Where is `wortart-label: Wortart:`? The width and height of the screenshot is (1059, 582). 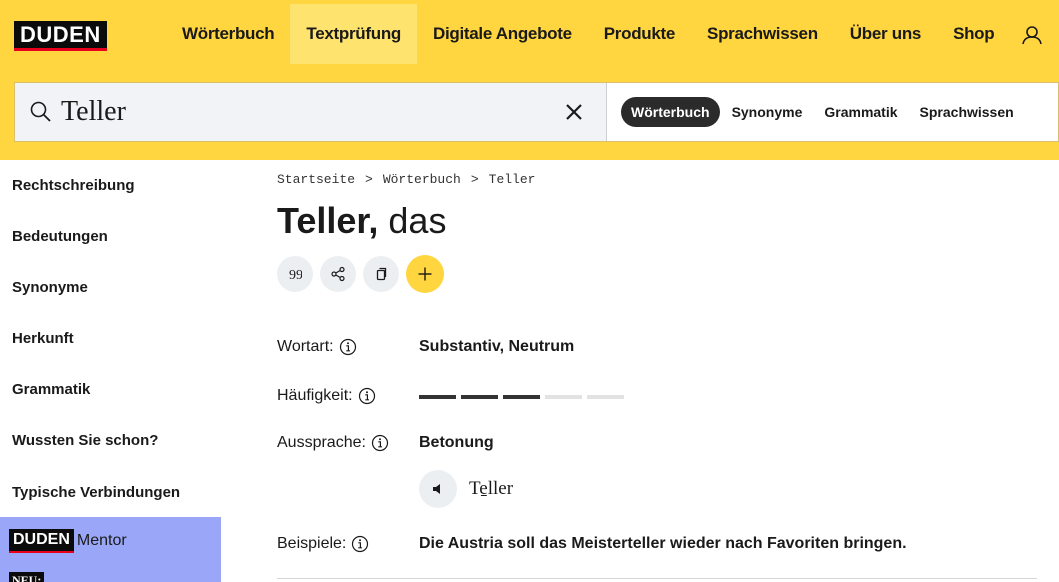
wortart-label: Wortart: is located at coordinates (317, 347).